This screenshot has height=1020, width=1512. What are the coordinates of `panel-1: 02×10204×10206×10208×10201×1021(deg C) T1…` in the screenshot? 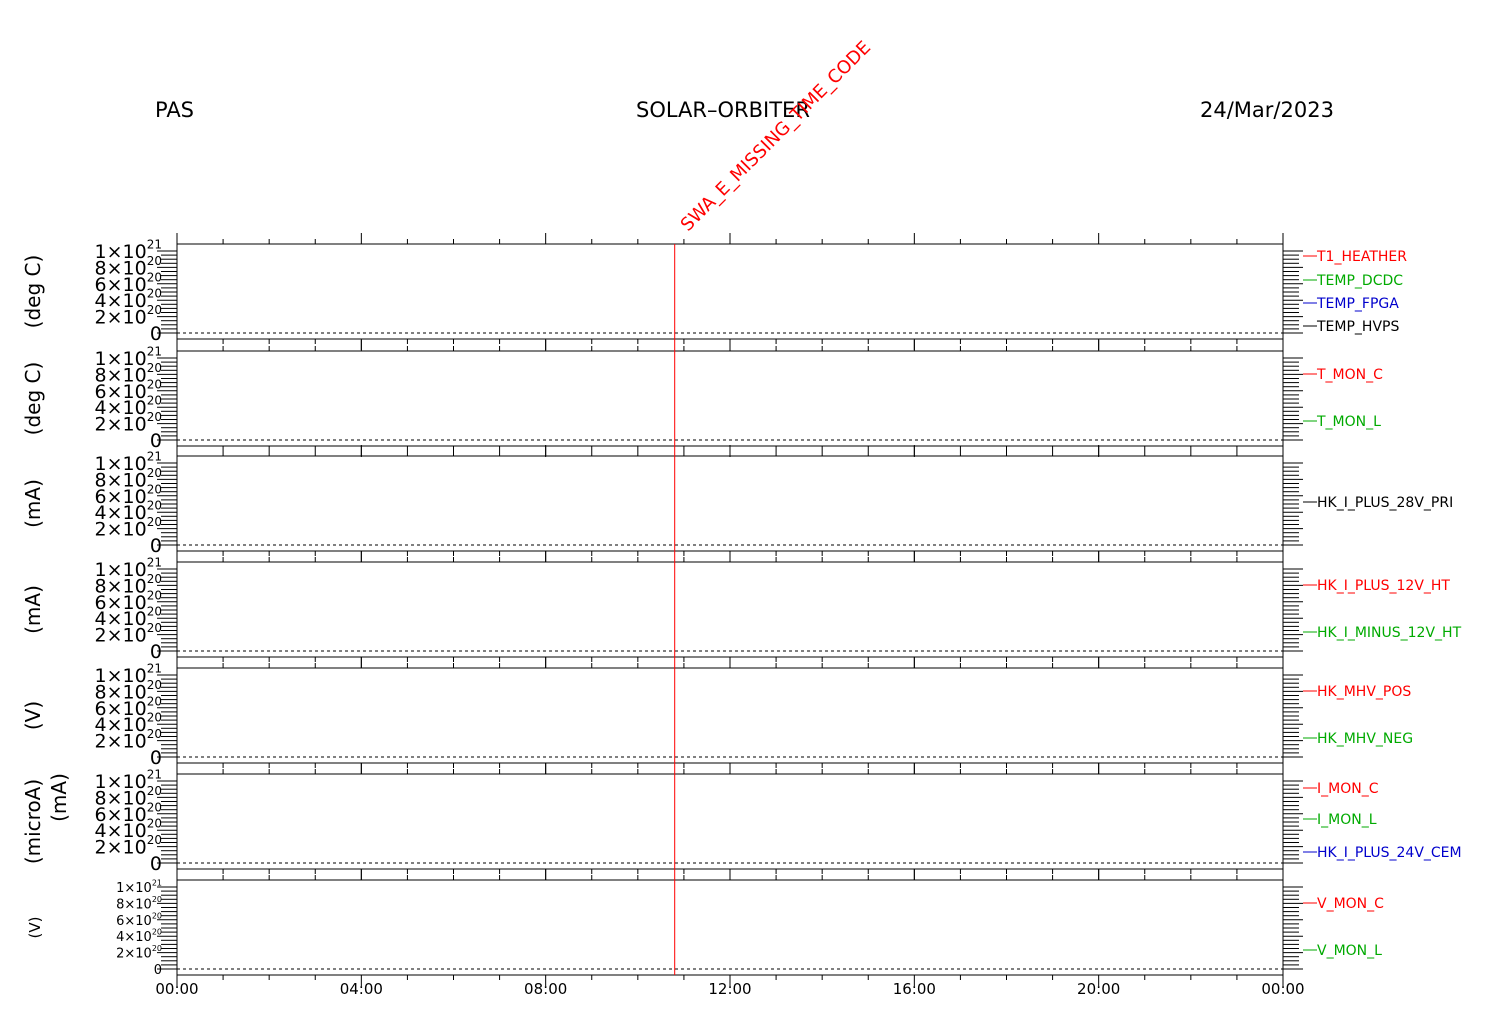 It's located at (714, 291).